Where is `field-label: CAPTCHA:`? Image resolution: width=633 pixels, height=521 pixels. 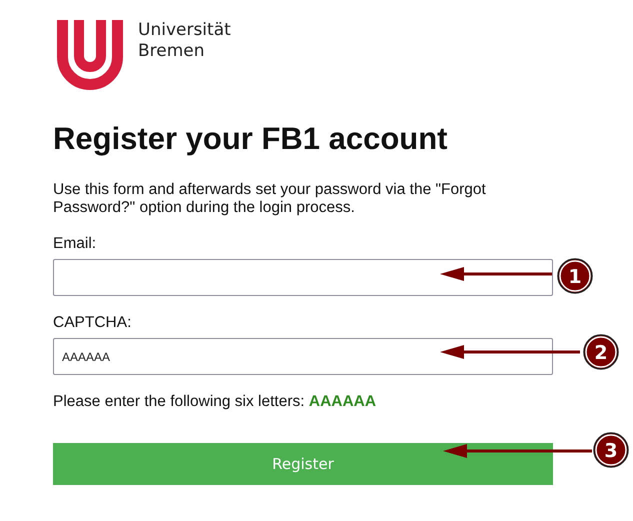 field-label: CAPTCHA: is located at coordinates (92, 323).